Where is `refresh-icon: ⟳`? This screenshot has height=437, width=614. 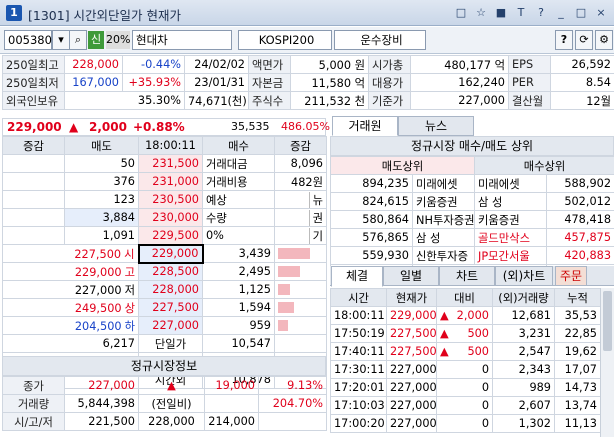
refresh-icon: ⟳ is located at coordinates (584, 40).